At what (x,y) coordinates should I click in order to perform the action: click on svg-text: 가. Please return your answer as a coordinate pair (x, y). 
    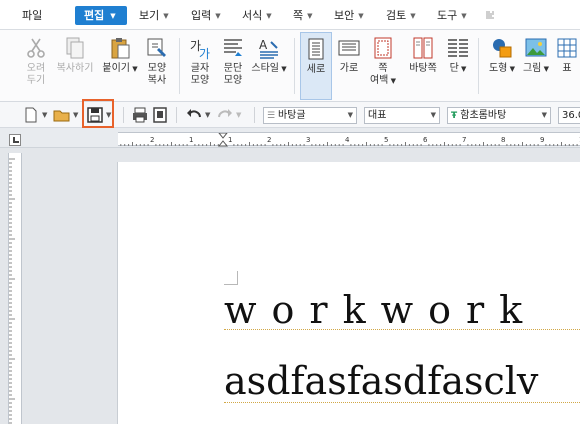
    Looking at the image, I should click on (204, 53).